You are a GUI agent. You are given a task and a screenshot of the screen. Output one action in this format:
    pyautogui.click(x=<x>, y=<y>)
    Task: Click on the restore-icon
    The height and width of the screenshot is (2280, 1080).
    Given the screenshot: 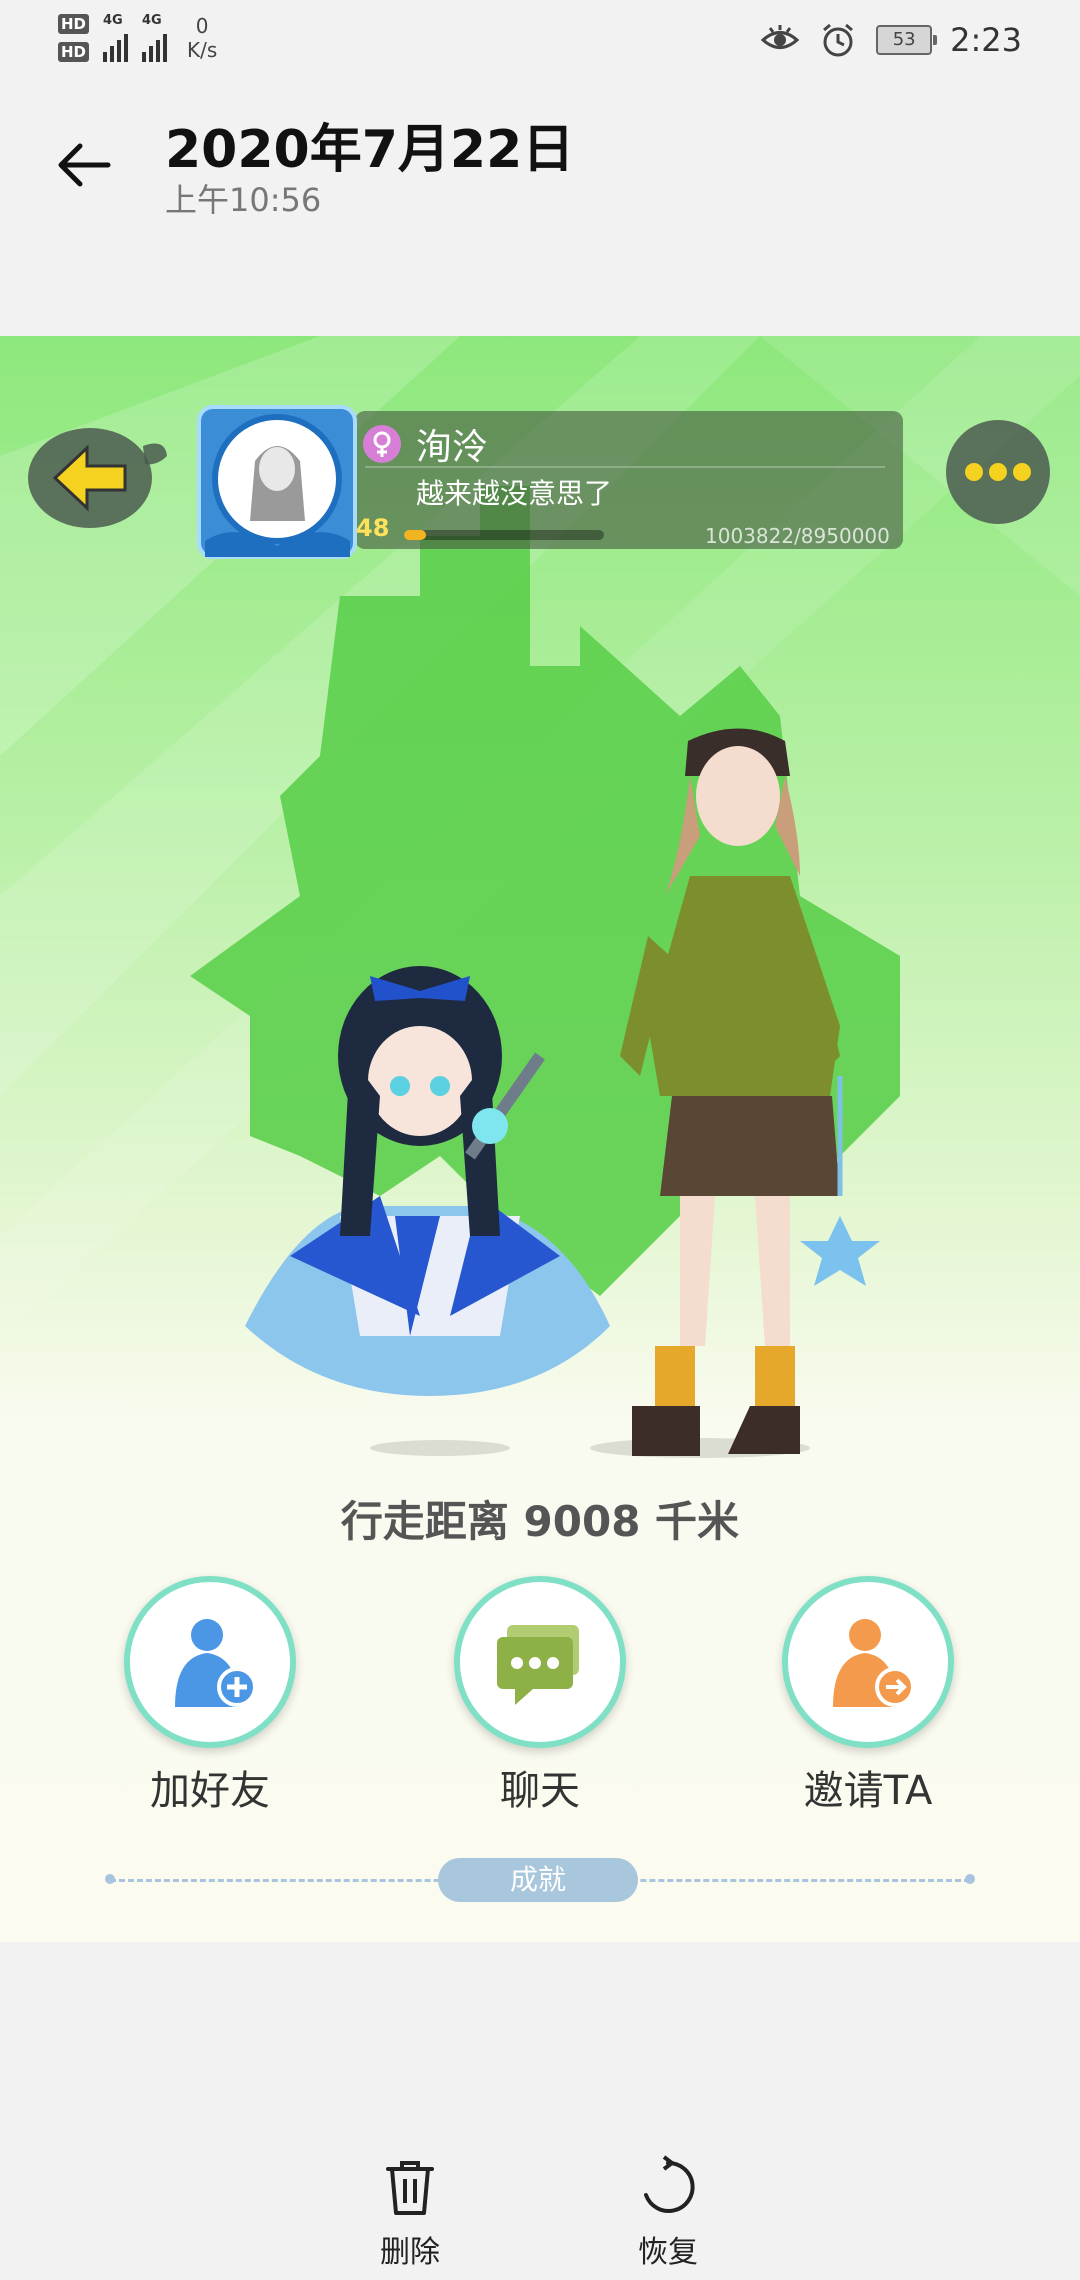 What is the action you would take?
    pyautogui.click(x=669, y=2184)
    